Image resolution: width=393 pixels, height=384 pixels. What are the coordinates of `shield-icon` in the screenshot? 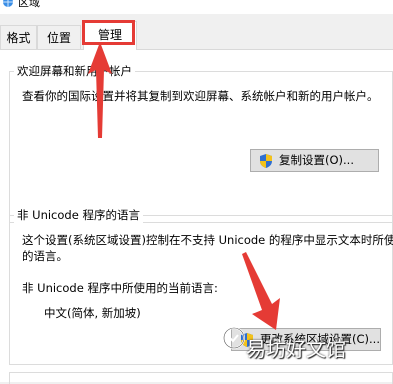 It's located at (266, 161).